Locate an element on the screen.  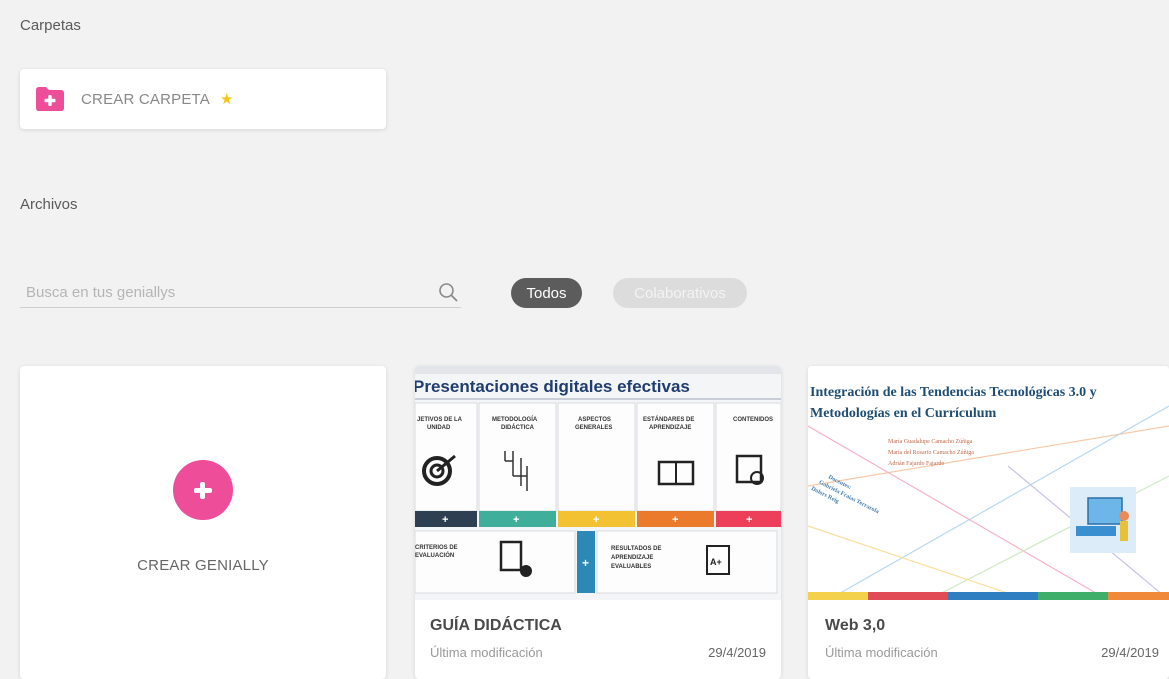
search-bar is located at coordinates (240, 293).